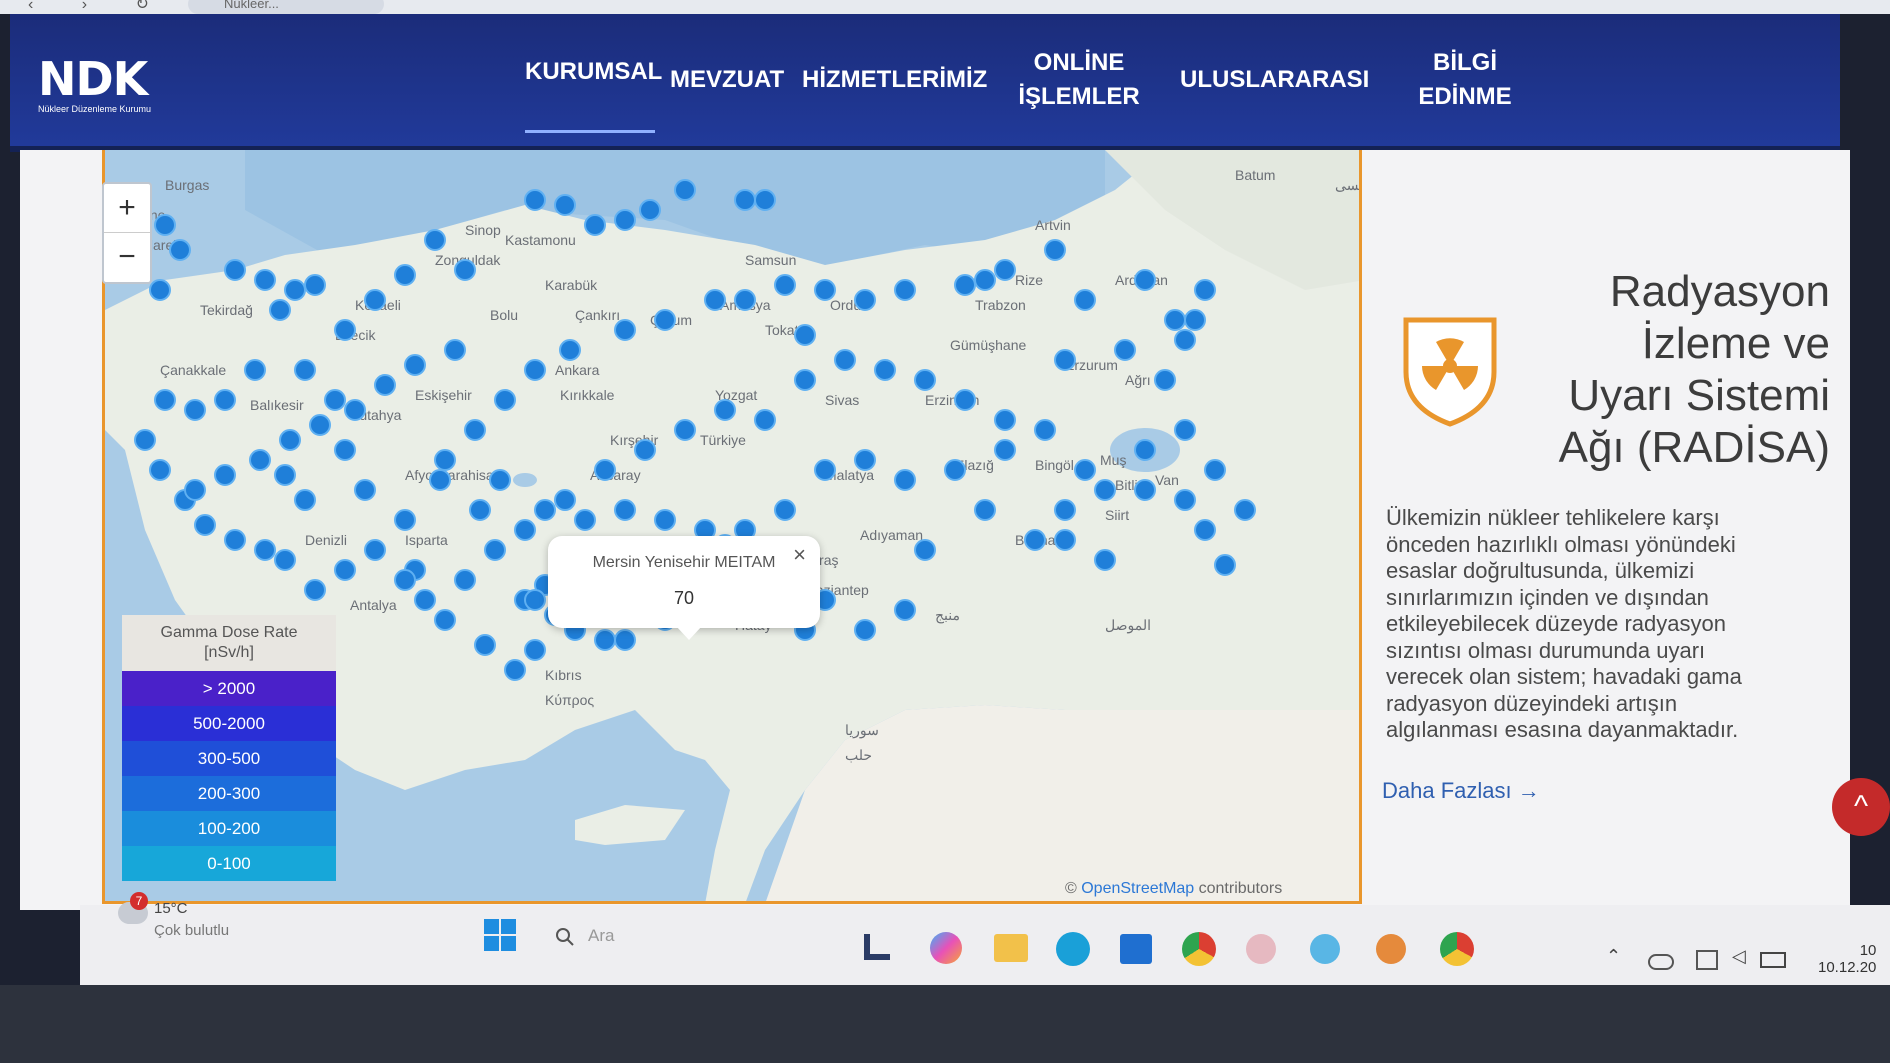 The image size is (1890, 1063). Describe the element at coordinates (1457, 949) in the screenshot. I see `chrome-profile-icon` at that location.